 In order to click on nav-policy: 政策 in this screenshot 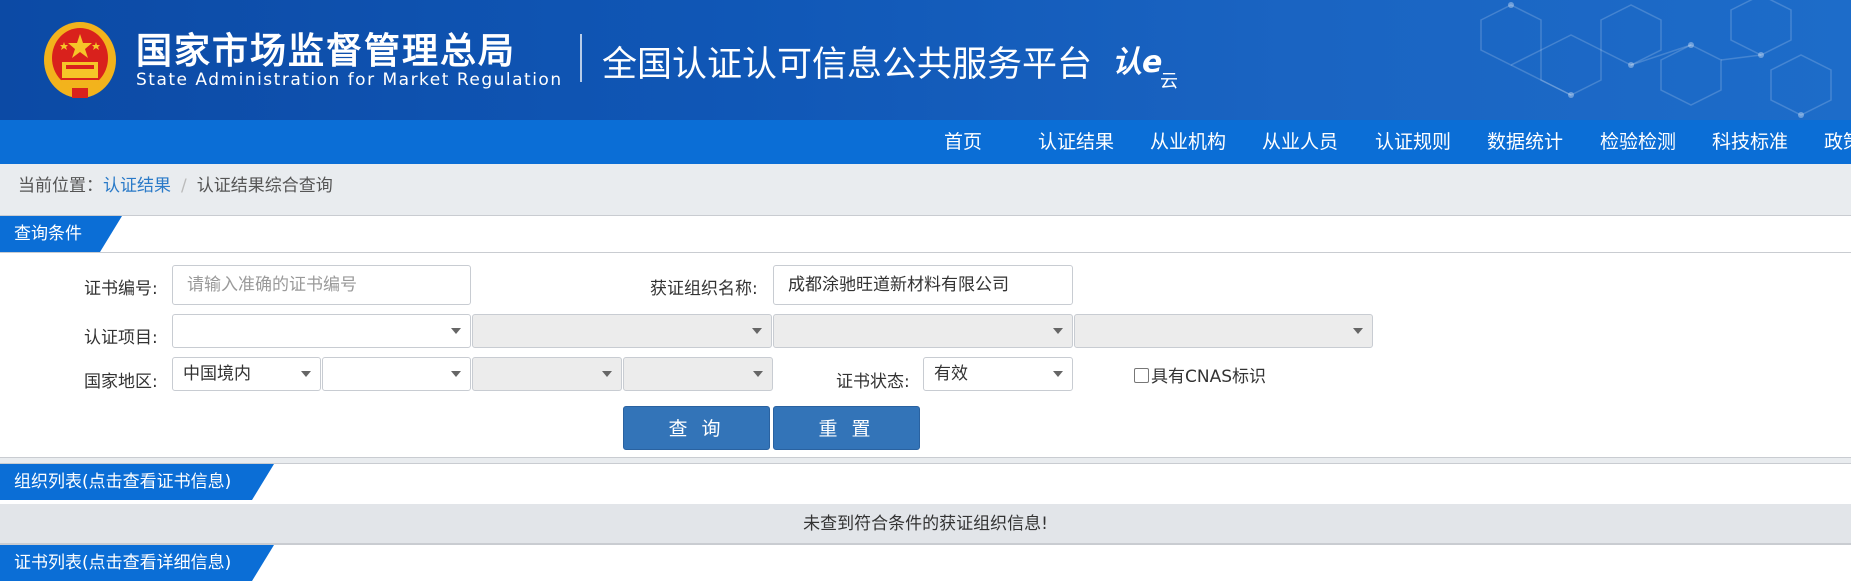, I will do `click(1837, 142)`.